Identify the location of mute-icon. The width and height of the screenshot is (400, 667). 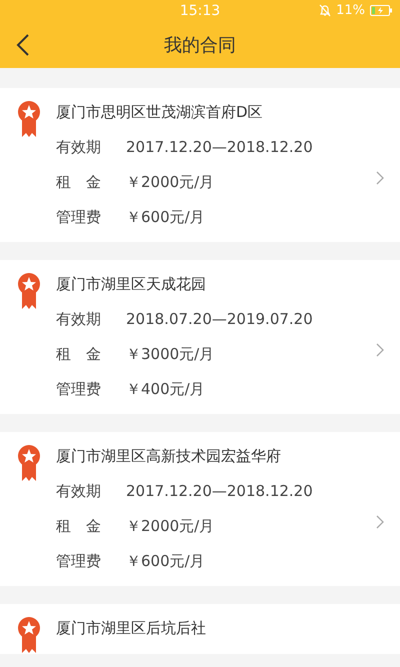
(325, 10).